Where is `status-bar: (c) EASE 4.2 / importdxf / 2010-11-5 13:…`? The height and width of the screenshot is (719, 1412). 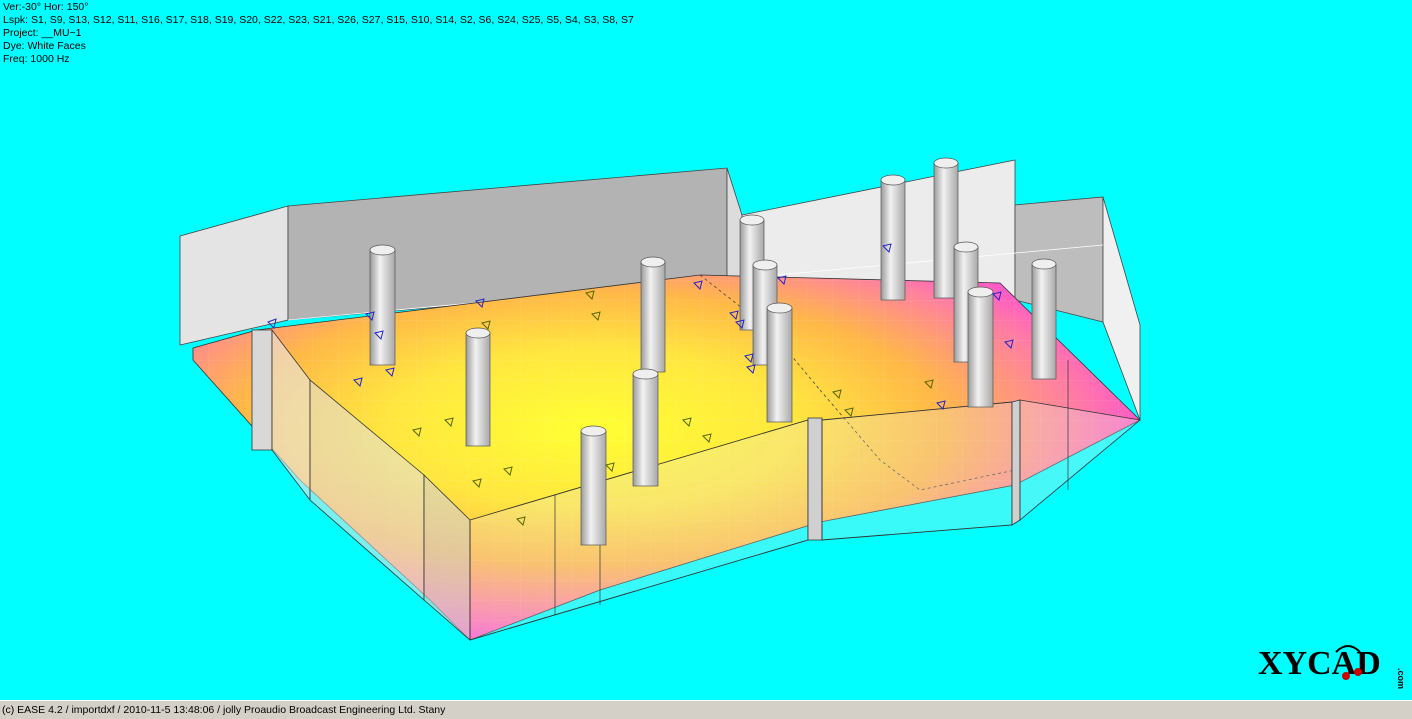 status-bar: (c) EASE 4.2 / importdxf / 2010-11-5 13:… is located at coordinates (706, 709).